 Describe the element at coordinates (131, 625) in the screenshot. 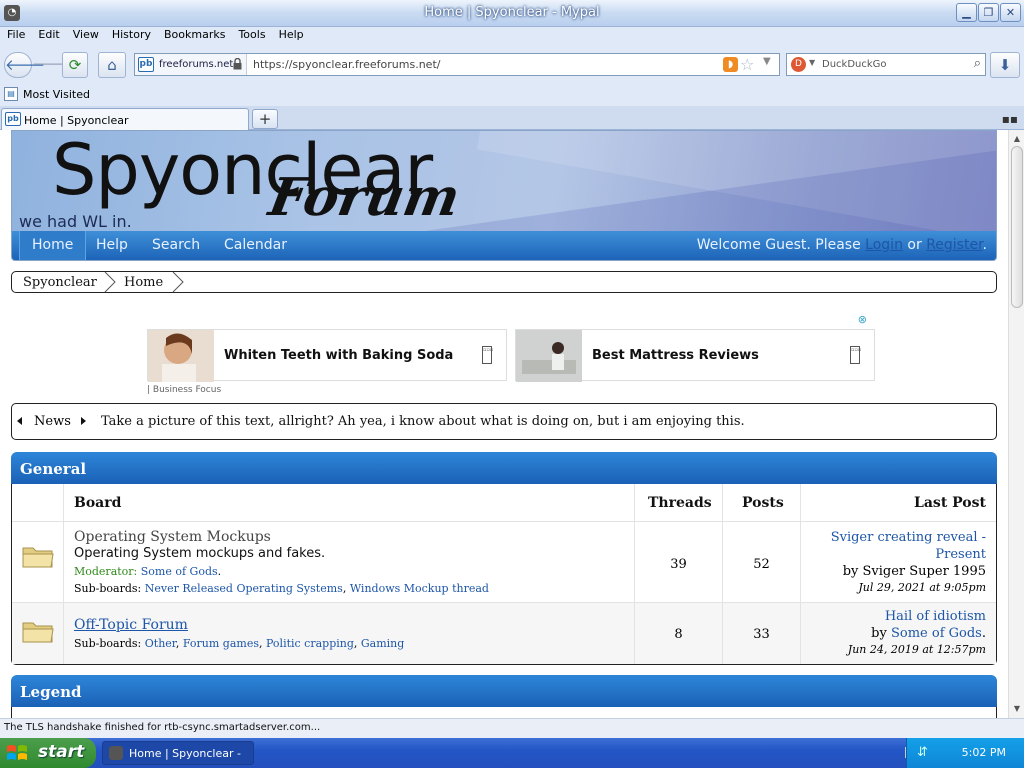

I see `board-name: Off-Topic Forum` at that location.